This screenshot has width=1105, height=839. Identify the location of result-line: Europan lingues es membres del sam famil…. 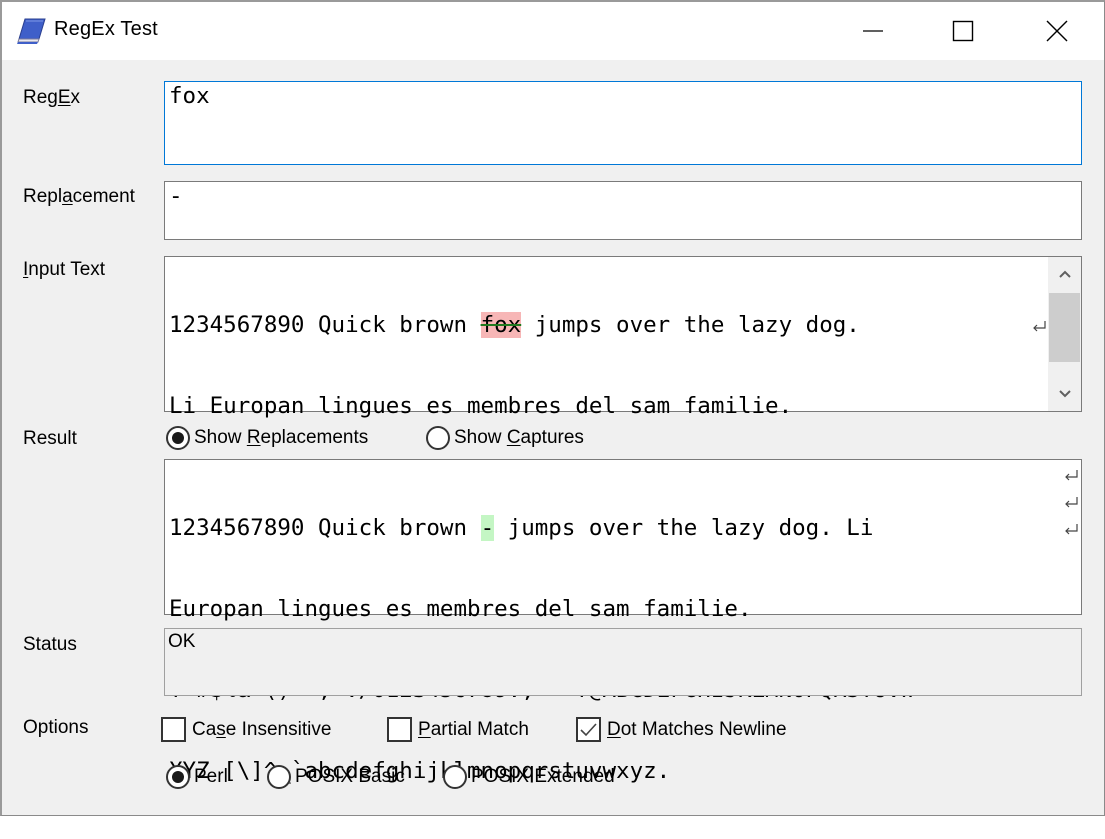
(460, 609).